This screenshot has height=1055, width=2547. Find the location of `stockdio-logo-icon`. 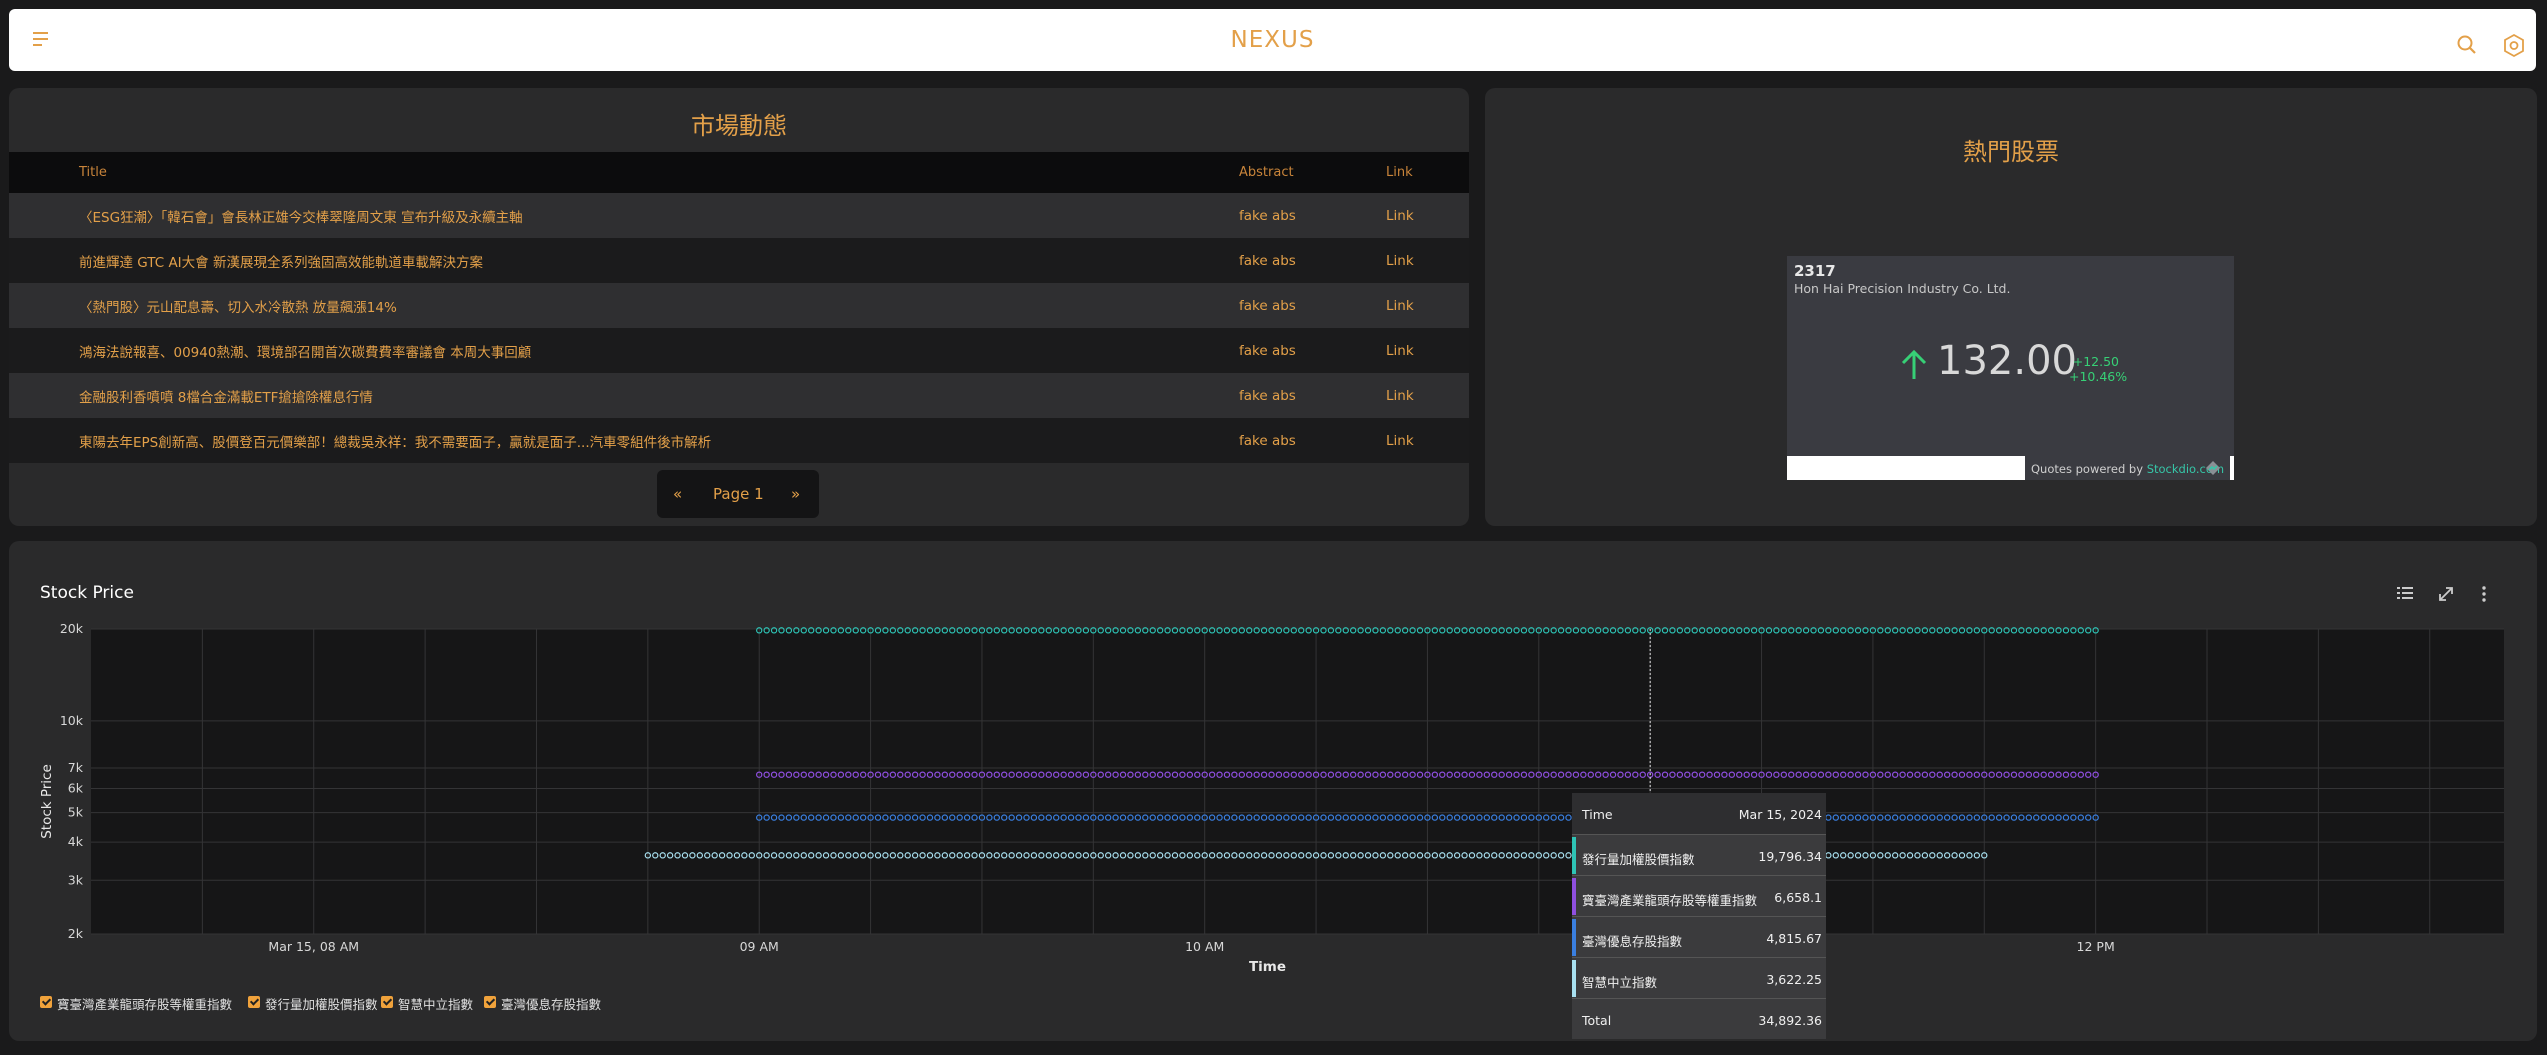

stockdio-logo-icon is located at coordinates (2213, 468).